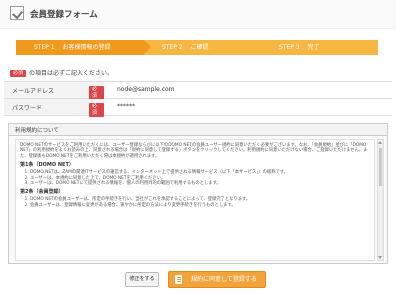 This screenshot has width=396, height=293. I want to click on agree-register-button: 規約に同意して登録する, so click(217, 279).